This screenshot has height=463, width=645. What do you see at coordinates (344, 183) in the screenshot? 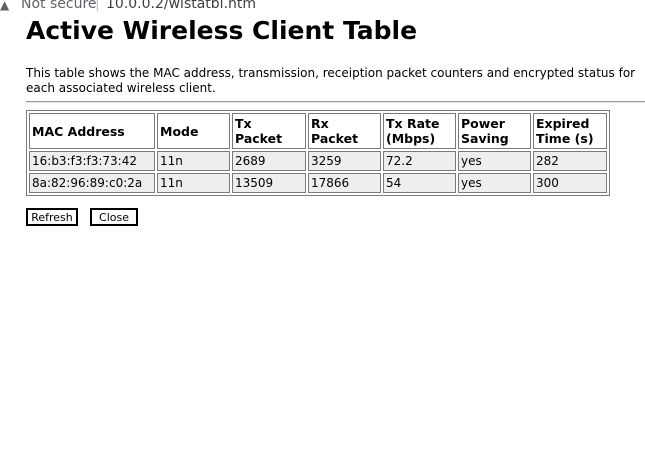
I see `cell-rx-packet: 17866` at bounding box center [344, 183].